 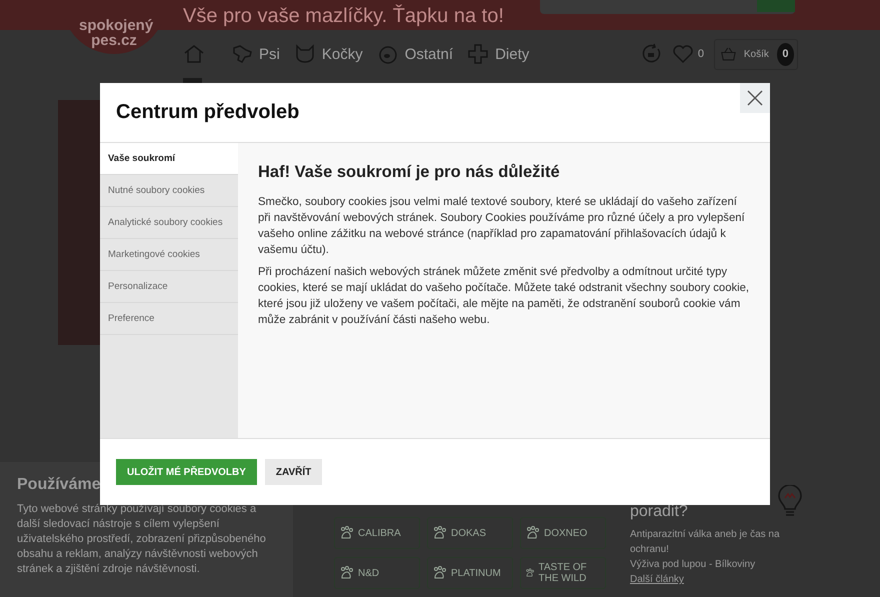 I want to click on article-link: Antiparazitní válka aneb je čas na ochranu!, so click(x=715, y=542).